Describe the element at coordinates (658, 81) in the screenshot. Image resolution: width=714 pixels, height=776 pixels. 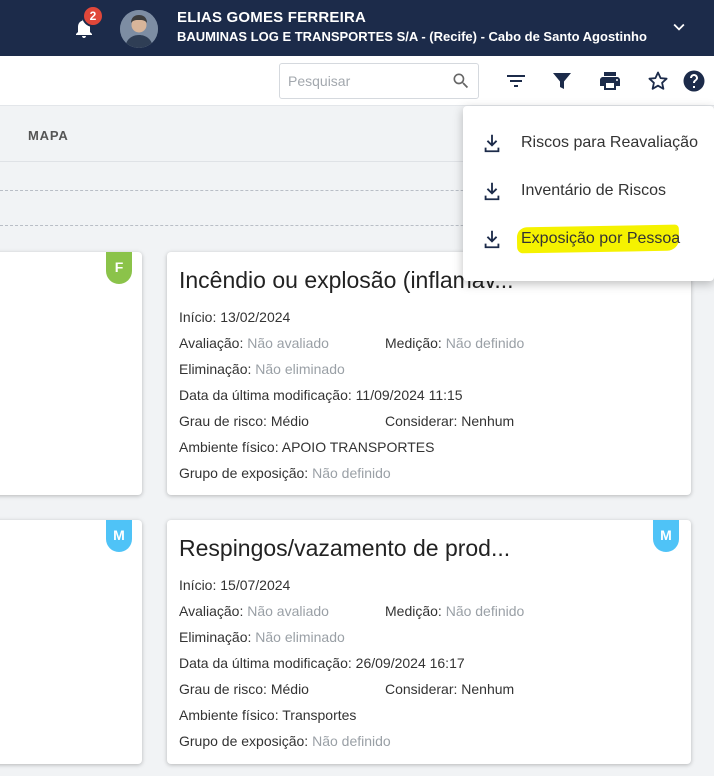
I see `star-icon` at that location.